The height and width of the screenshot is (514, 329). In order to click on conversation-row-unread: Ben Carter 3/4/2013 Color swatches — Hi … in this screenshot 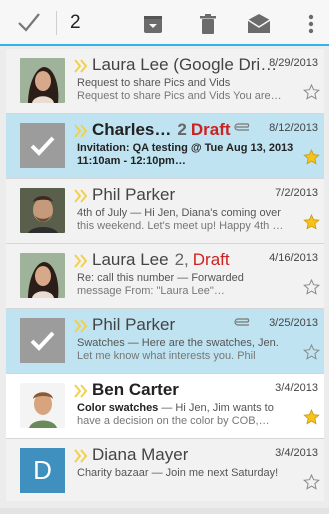, I will do `click(165, 406)`.